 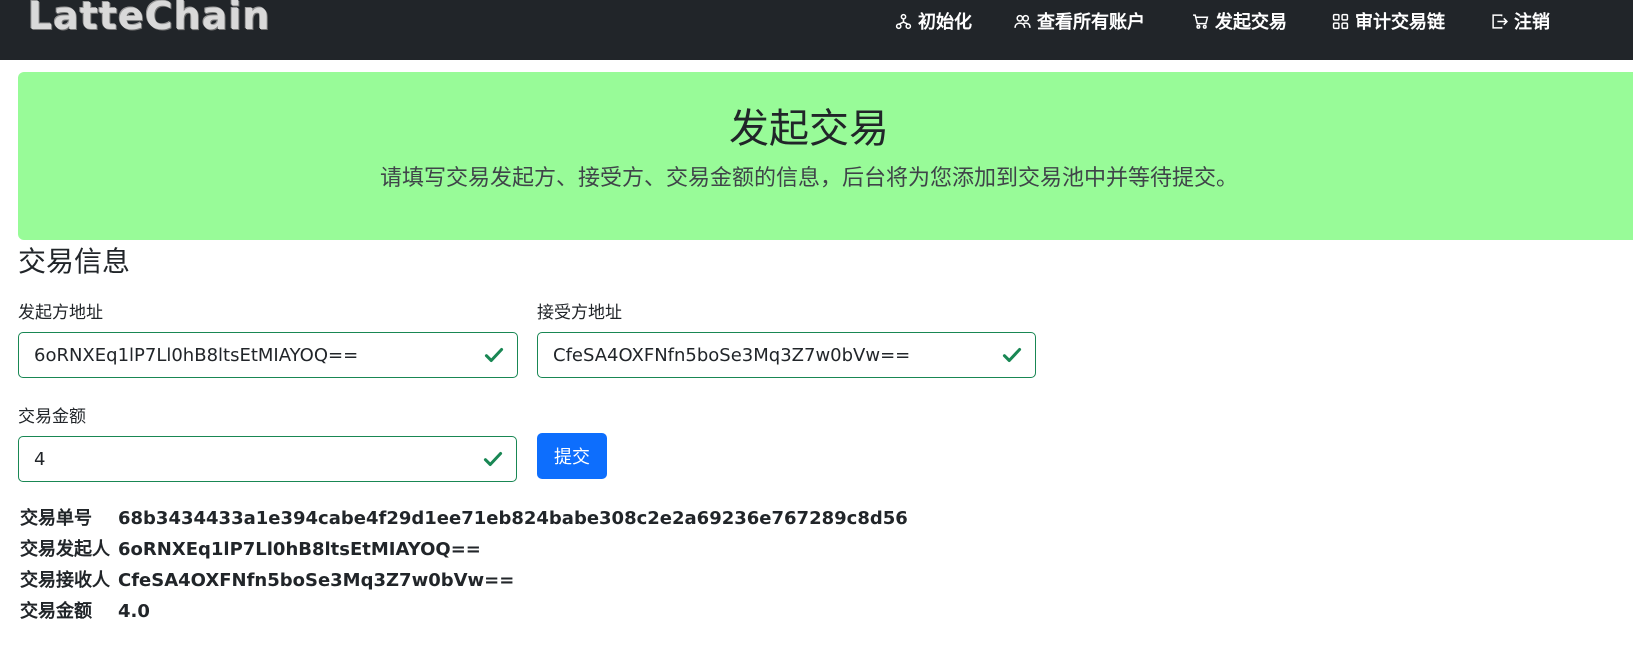 What do you see at coordinates (1400, 22) in the screenshot?
I see `nav-audit-label: 审计交易链` at bounding box center [1400, 22].